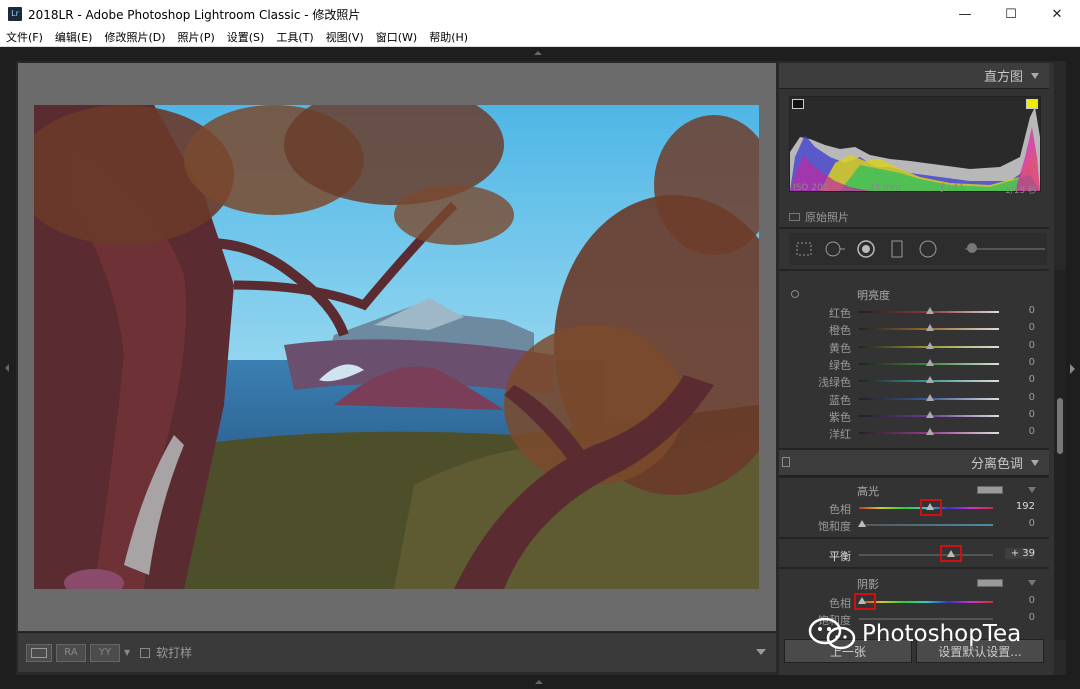  Describe the element at coordinates (795, 294) in the screenshot. I see `targeted-adjustment-icon` at that location.